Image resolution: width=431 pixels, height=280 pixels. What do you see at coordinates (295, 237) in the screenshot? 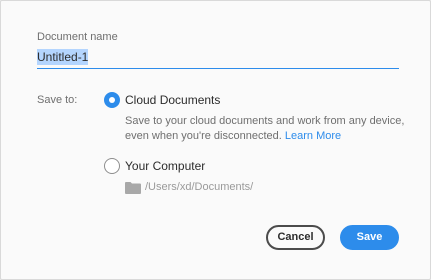
I see `cancel-button: Cancel` at bounding box center [295, 237].